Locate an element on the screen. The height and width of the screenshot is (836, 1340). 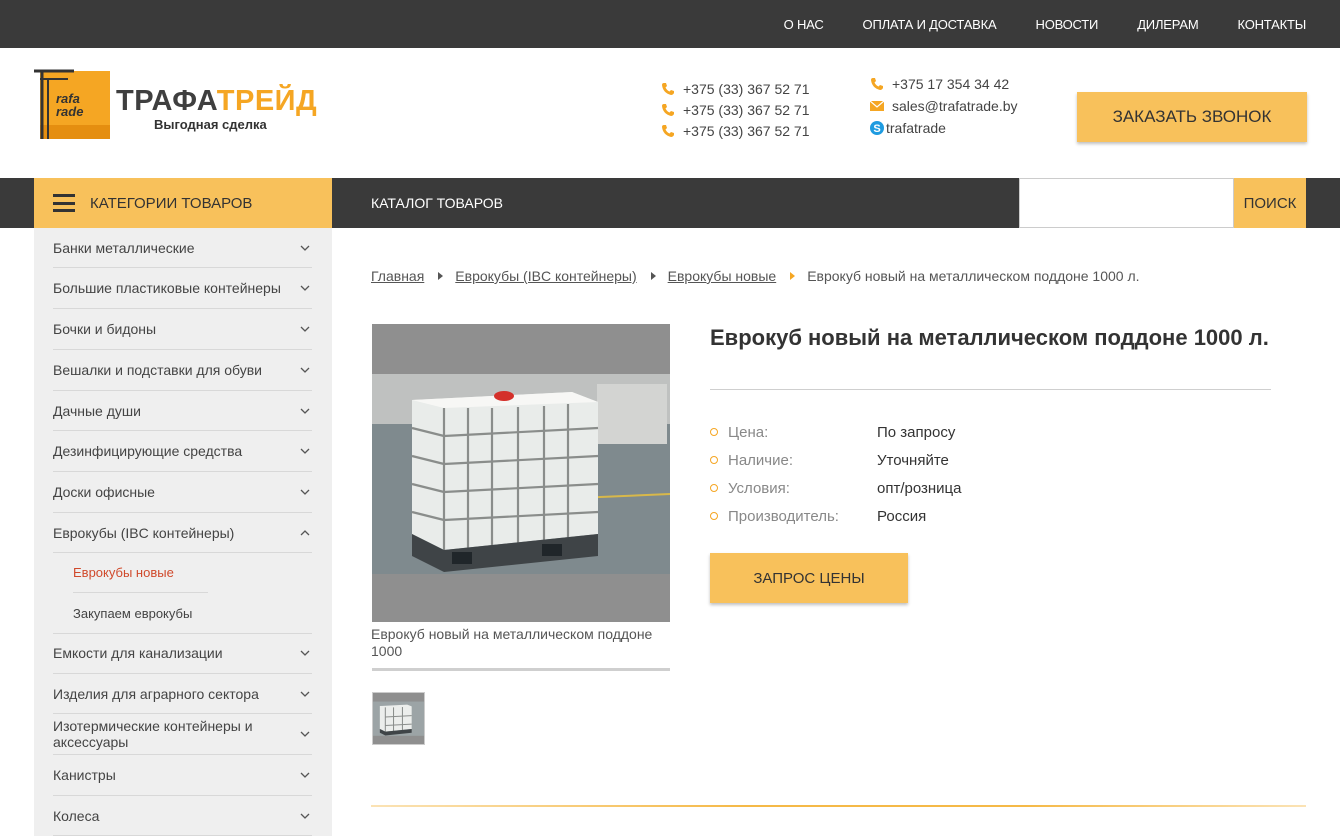
sidebar-item-disinfectants: Дезинфицирующие средства is located at coordinates (182, 451).